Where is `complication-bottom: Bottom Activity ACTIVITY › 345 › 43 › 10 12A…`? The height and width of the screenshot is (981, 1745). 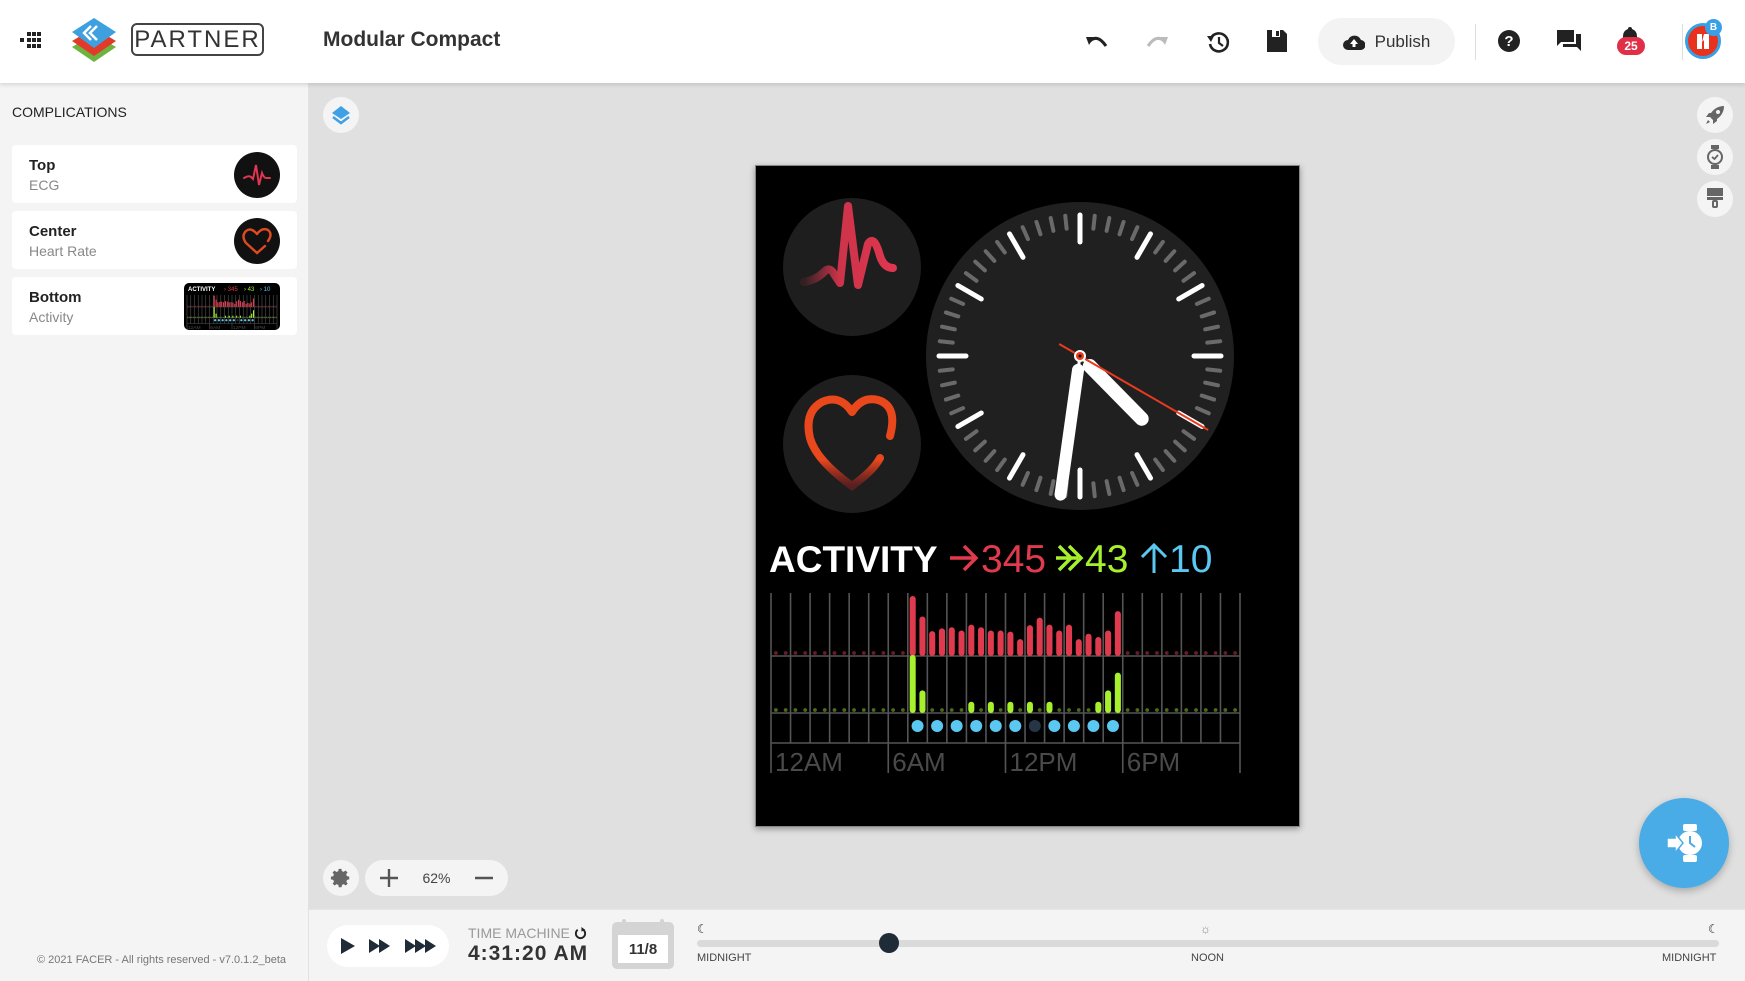 complication-bottom: Bottom Activity ACTIVITY › 345 › 43 › 10 12A… is located at coordinates (154, 306).